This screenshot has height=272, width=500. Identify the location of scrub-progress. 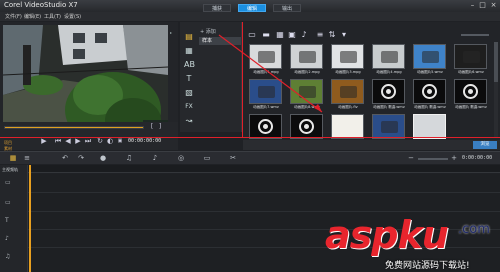
(74, 127).